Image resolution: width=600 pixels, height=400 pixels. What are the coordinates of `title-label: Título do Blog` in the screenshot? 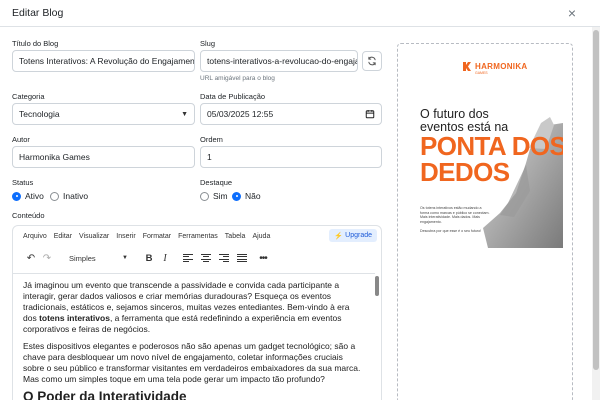 It's located at (35, 43).